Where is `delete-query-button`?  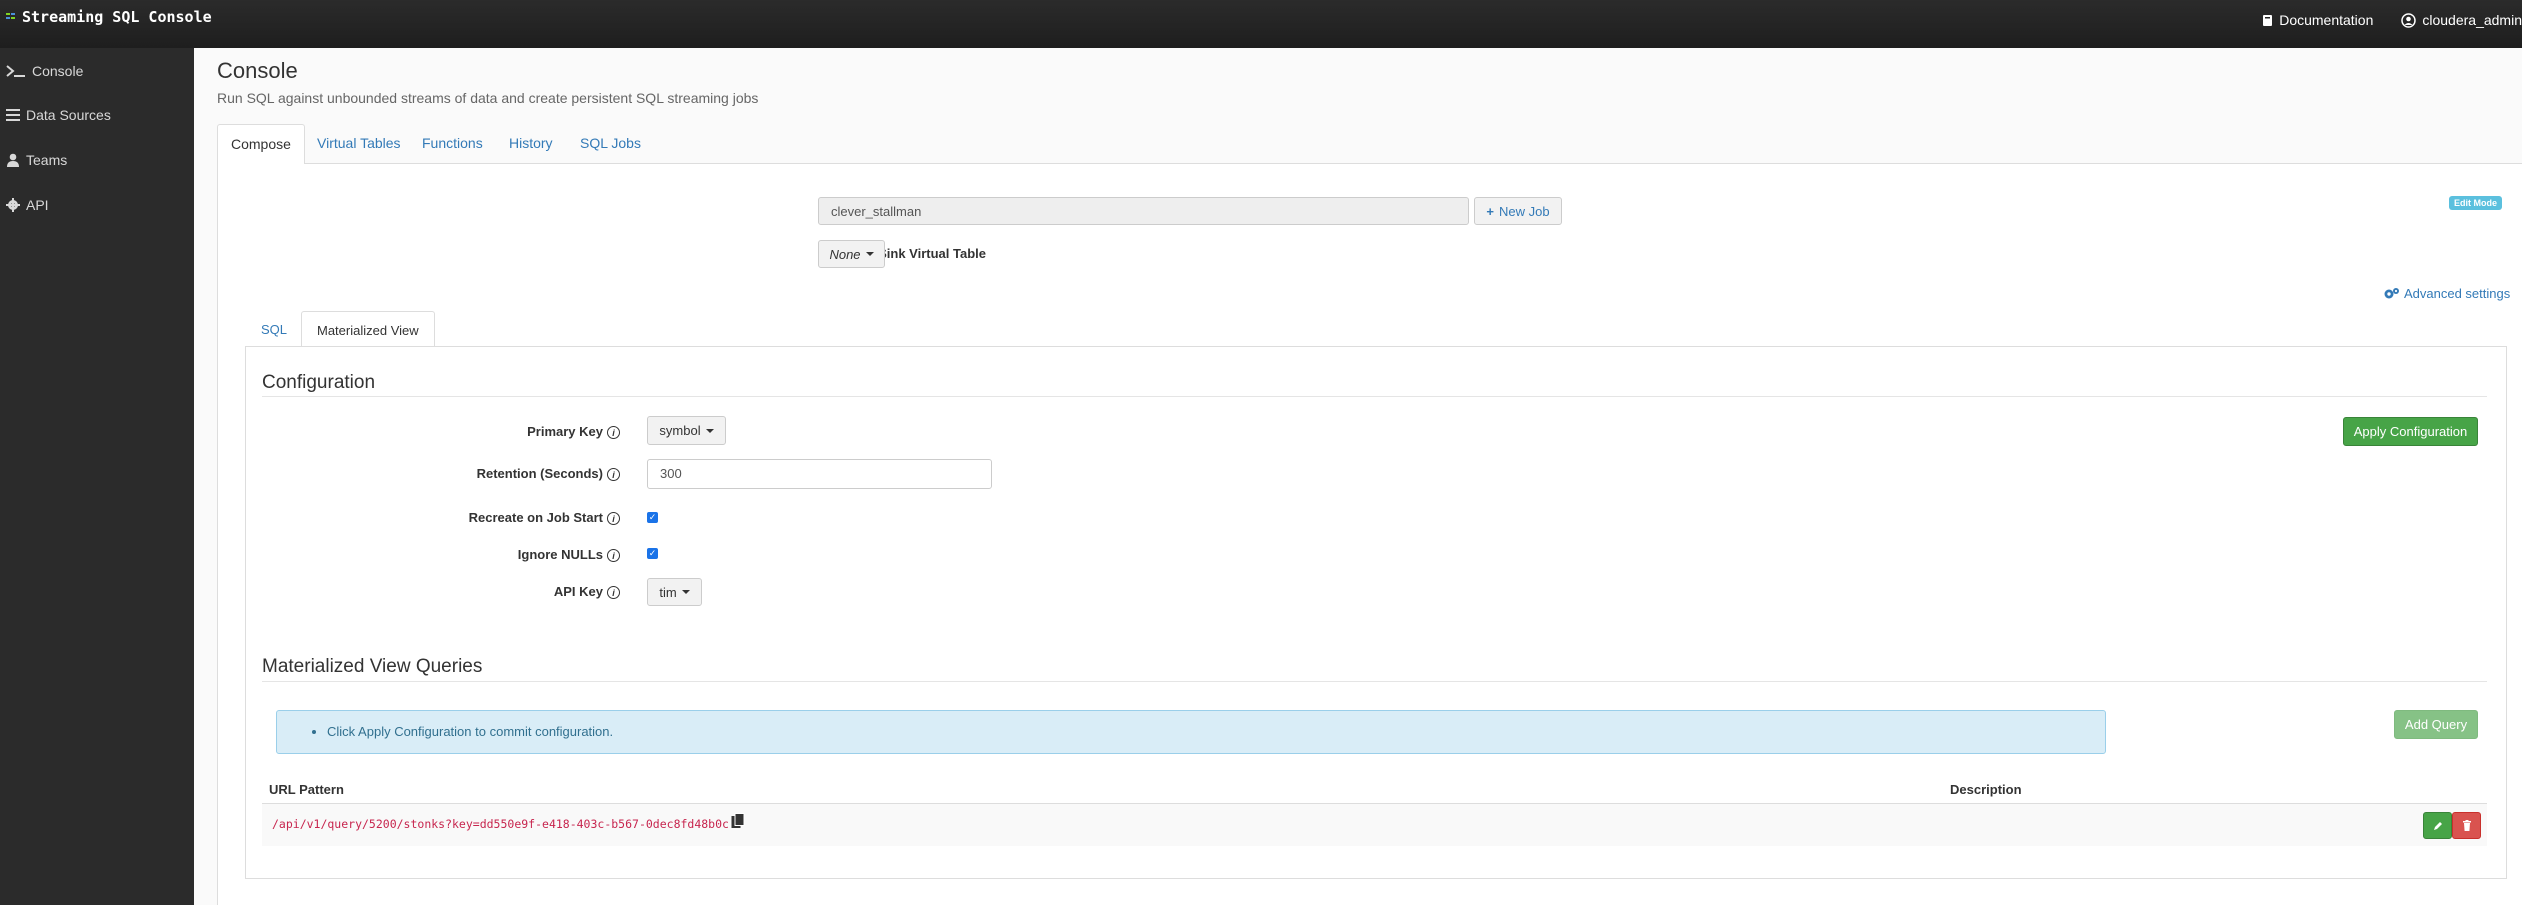
delete-query-button is located at coordinates (2466, 825).